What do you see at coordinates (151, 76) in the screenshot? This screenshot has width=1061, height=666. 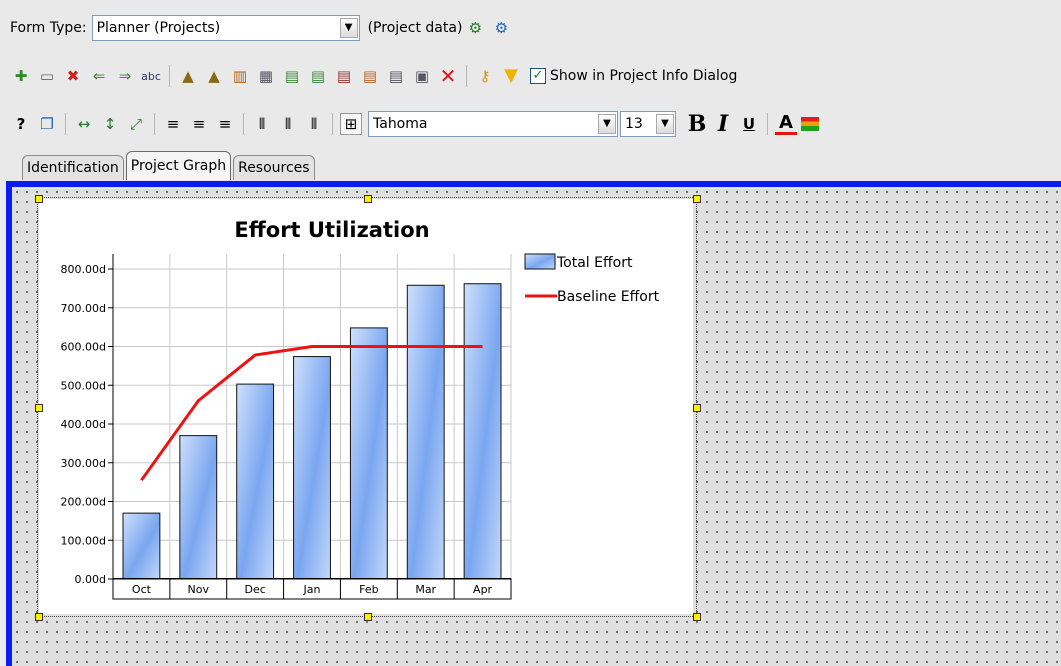 I see `text-field-icon: abc` at bounding box center [151, 76].